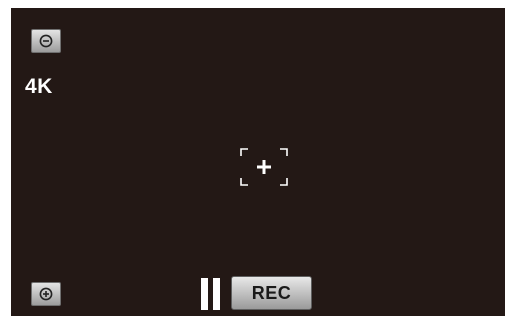 Image resolution: width=516 pixels, height=323 pixels. I want to click on zoom-out-button, so click(46, 41).